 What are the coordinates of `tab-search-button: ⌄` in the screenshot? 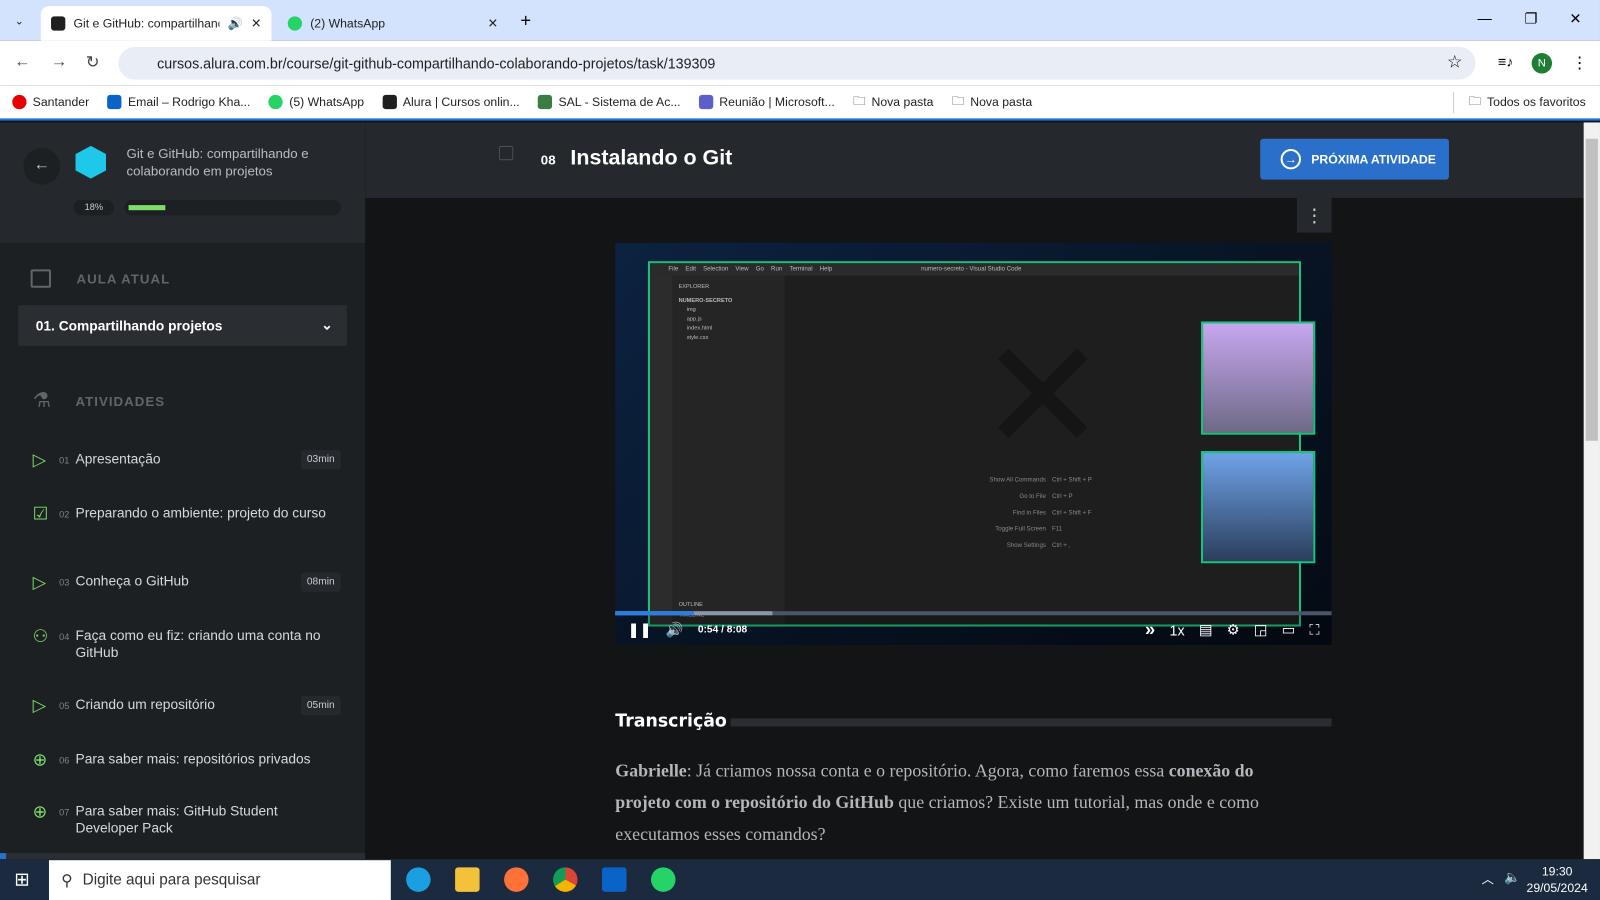 It's located at (19, 21).